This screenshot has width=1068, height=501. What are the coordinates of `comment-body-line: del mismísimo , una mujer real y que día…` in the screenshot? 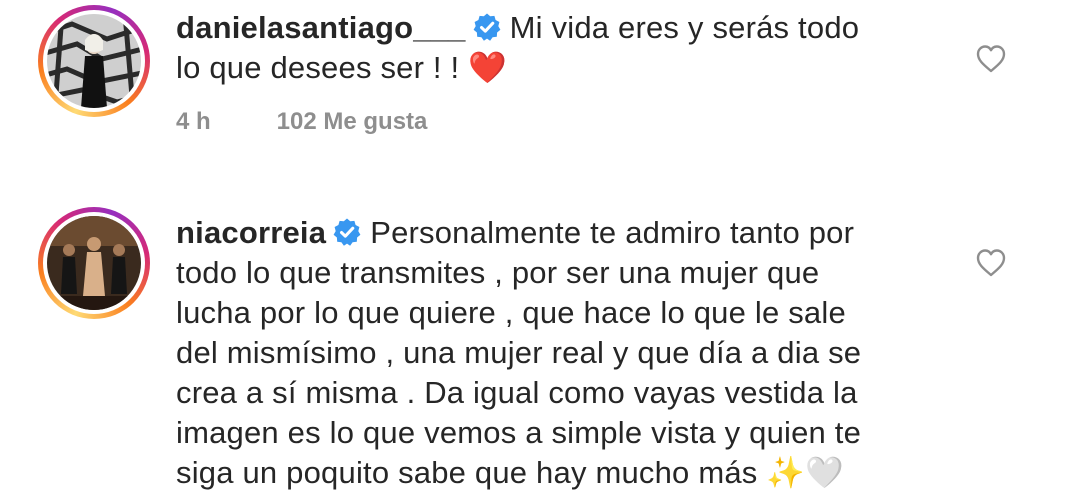 It's located at (519, 352).